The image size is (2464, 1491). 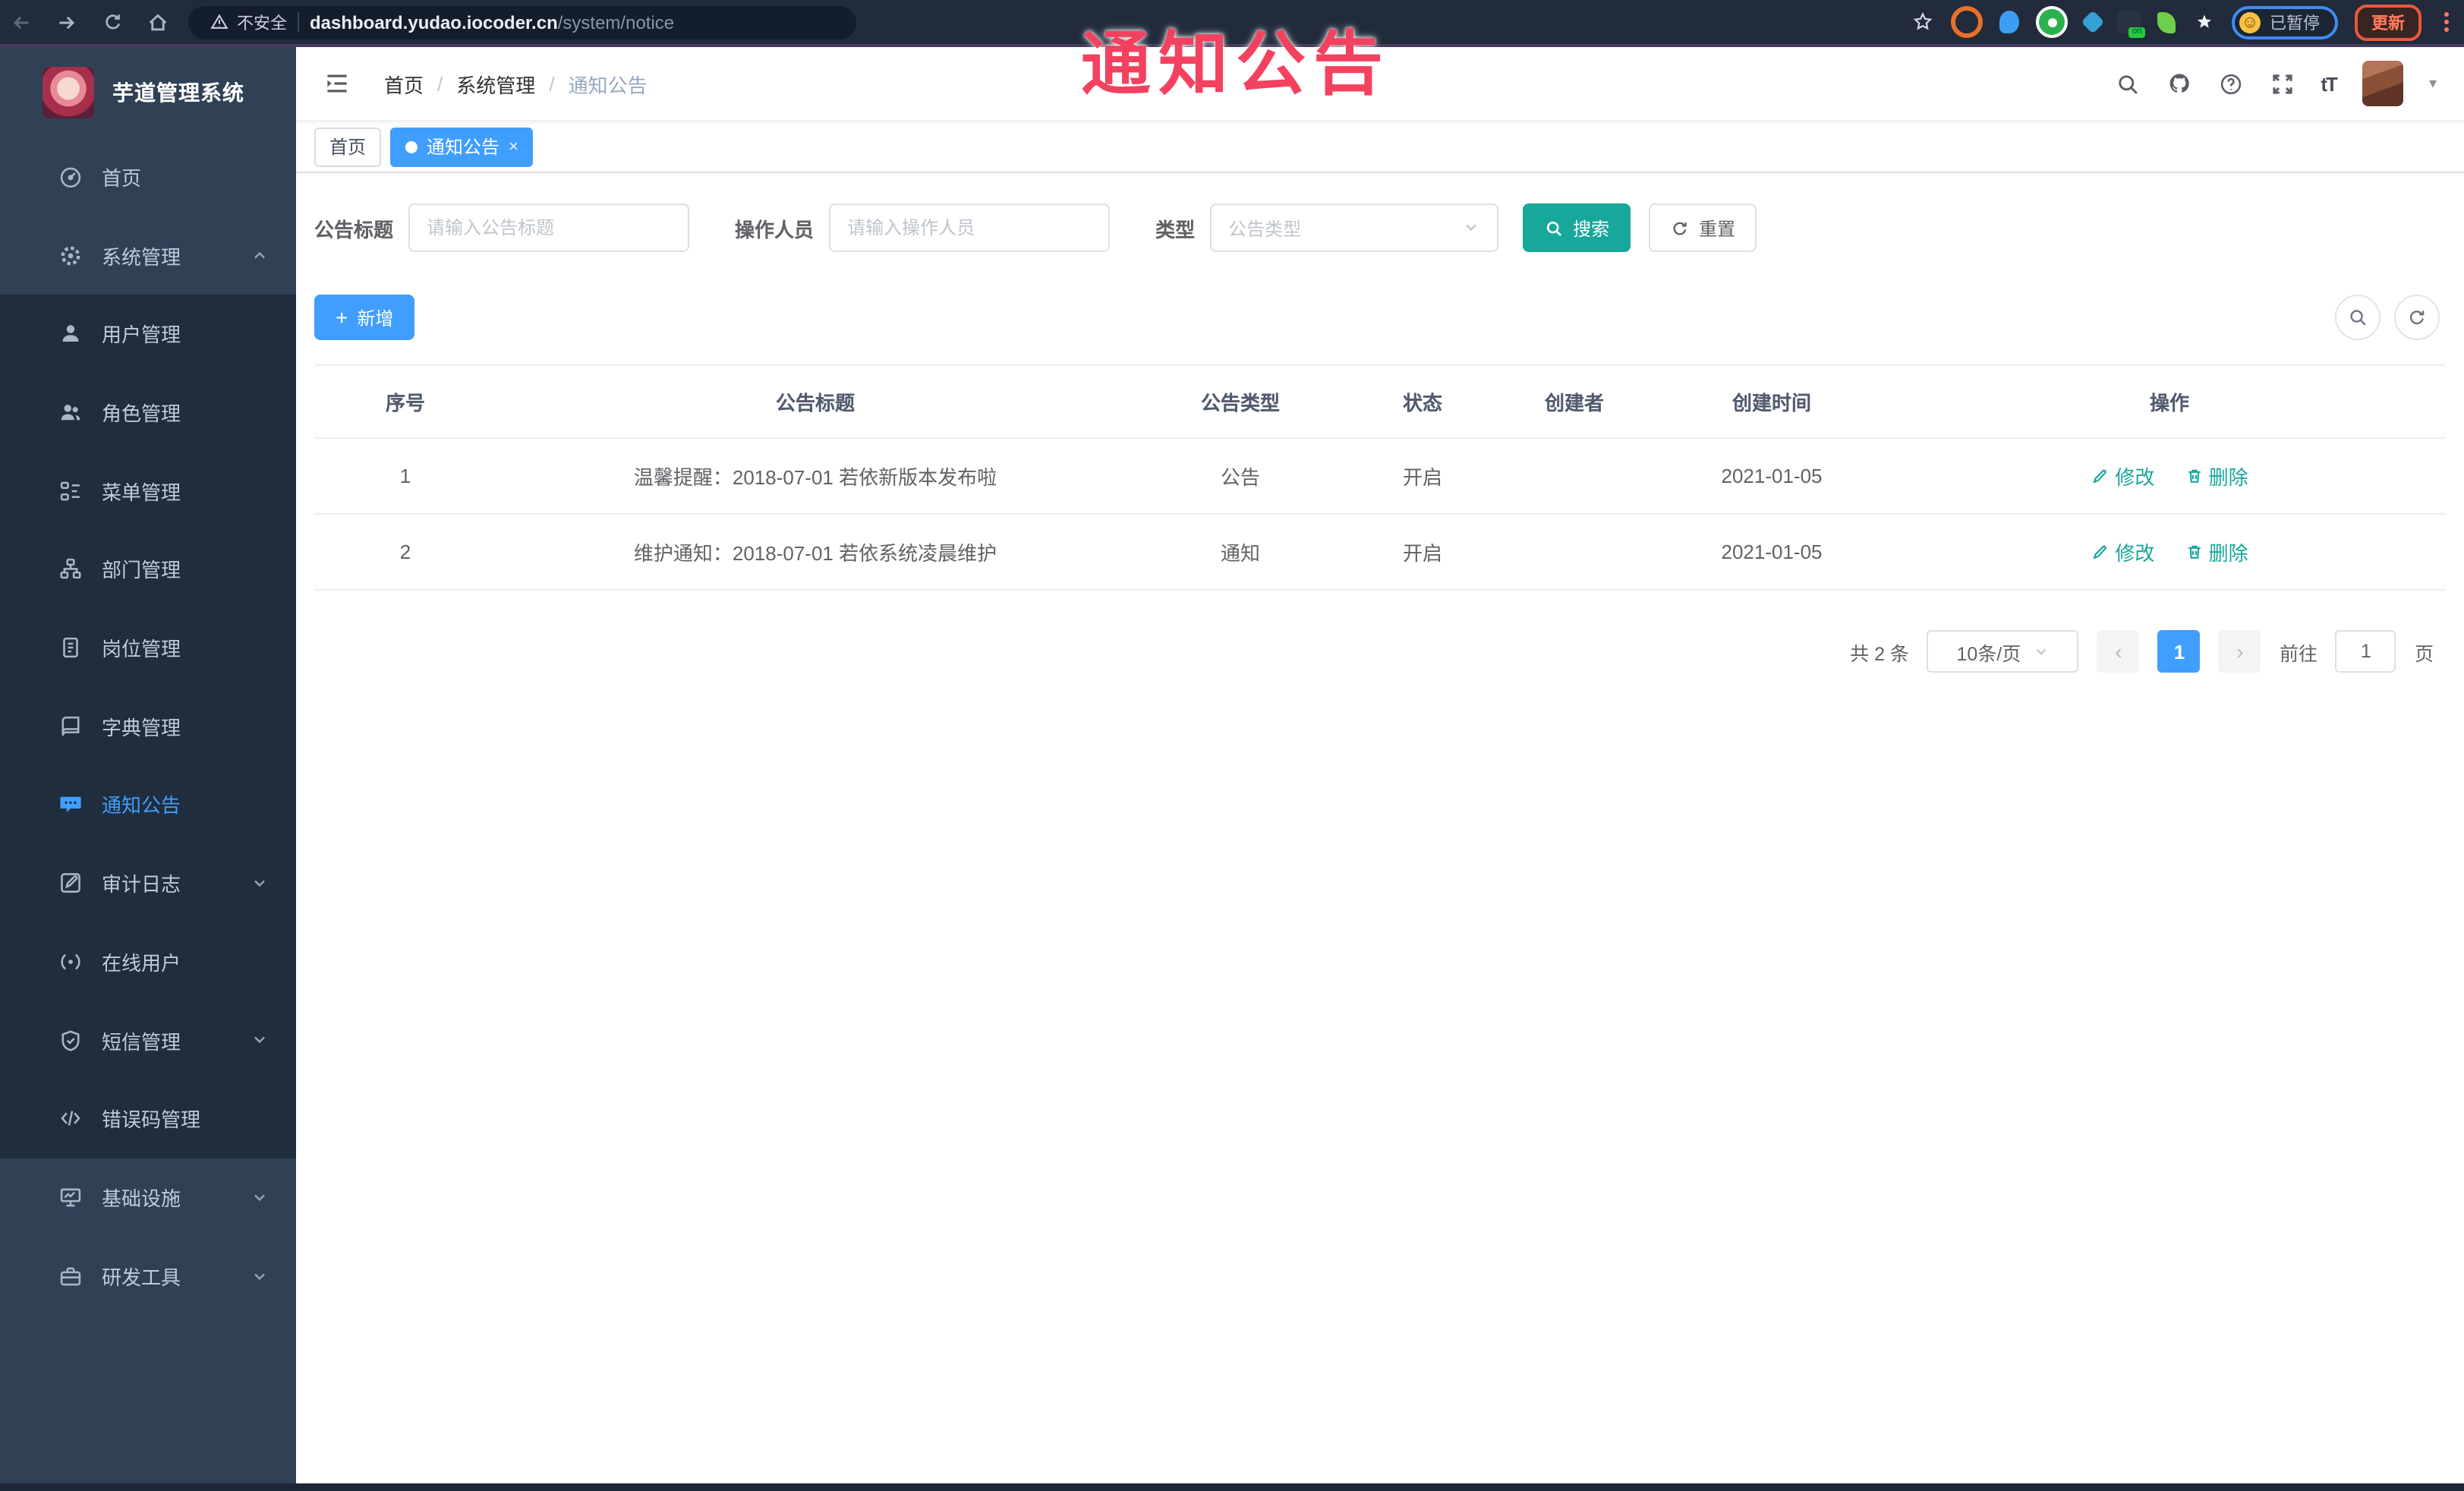 I want to click on filter-form: 公告标题 操作人员 类型 公告类型 搜索, so click(x=1380, y=228).